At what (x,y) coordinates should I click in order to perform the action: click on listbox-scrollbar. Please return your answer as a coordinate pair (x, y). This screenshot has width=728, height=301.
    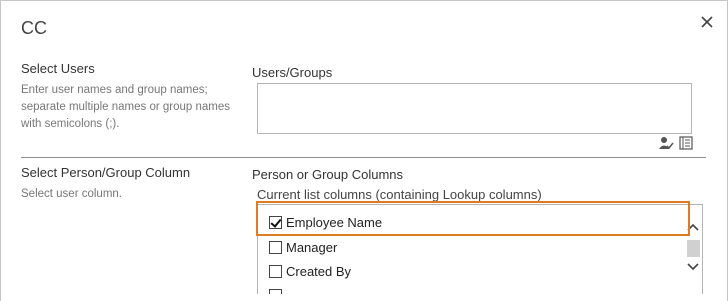
    Looking at the image, I should click on (693, 253).